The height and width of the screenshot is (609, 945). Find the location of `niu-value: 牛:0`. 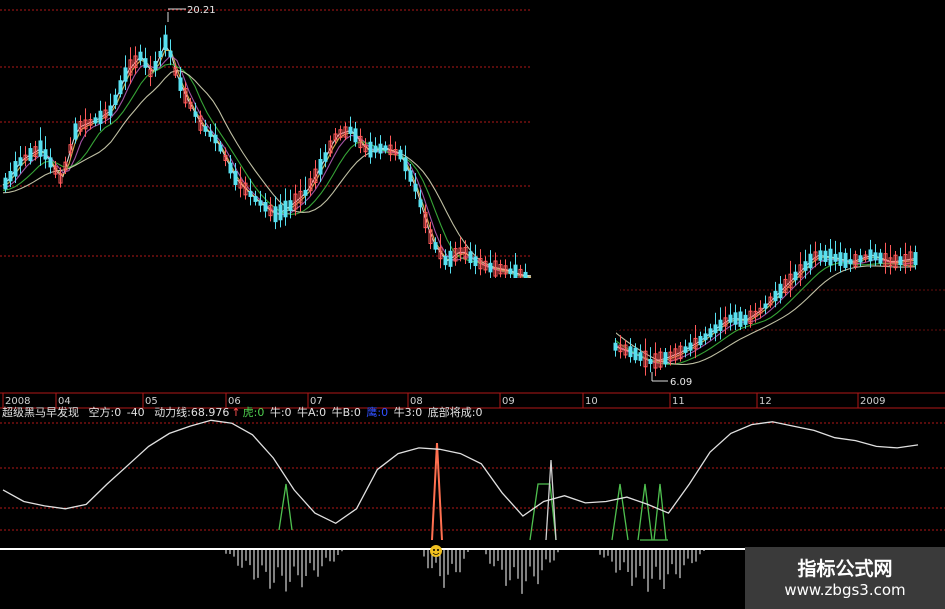

niu-value: 牛:0 is located at coordinates (280, 412).